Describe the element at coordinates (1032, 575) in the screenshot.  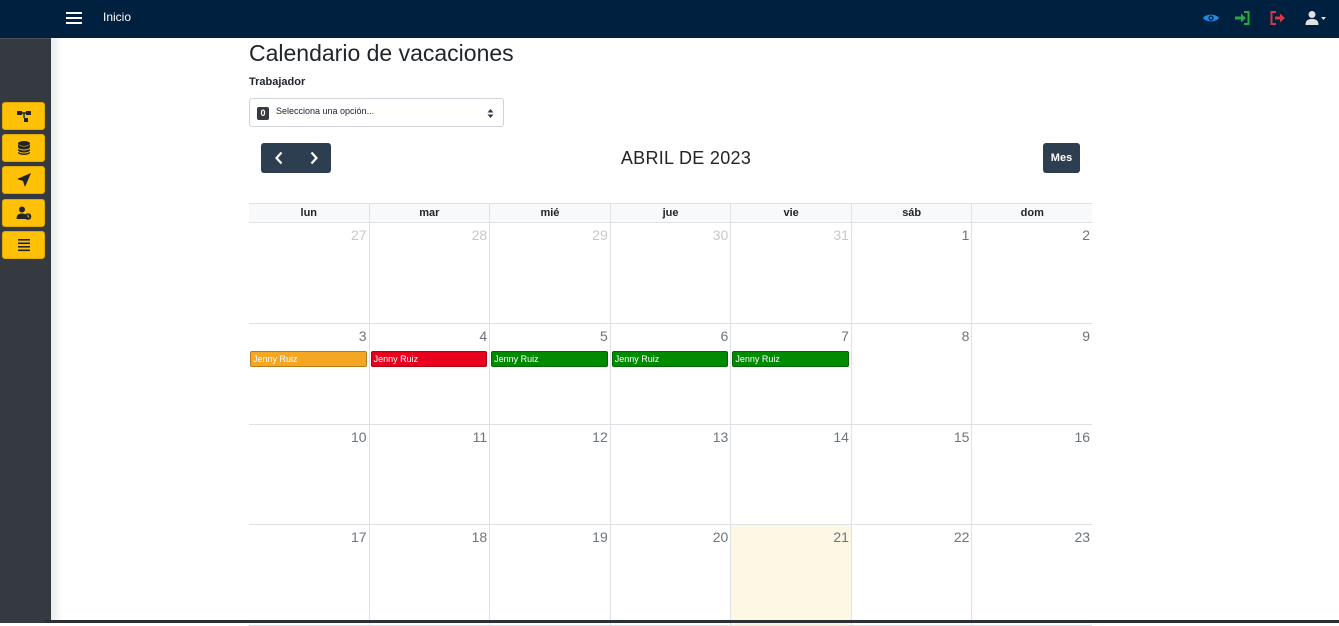
I see `calendar-day: 23` at that location.